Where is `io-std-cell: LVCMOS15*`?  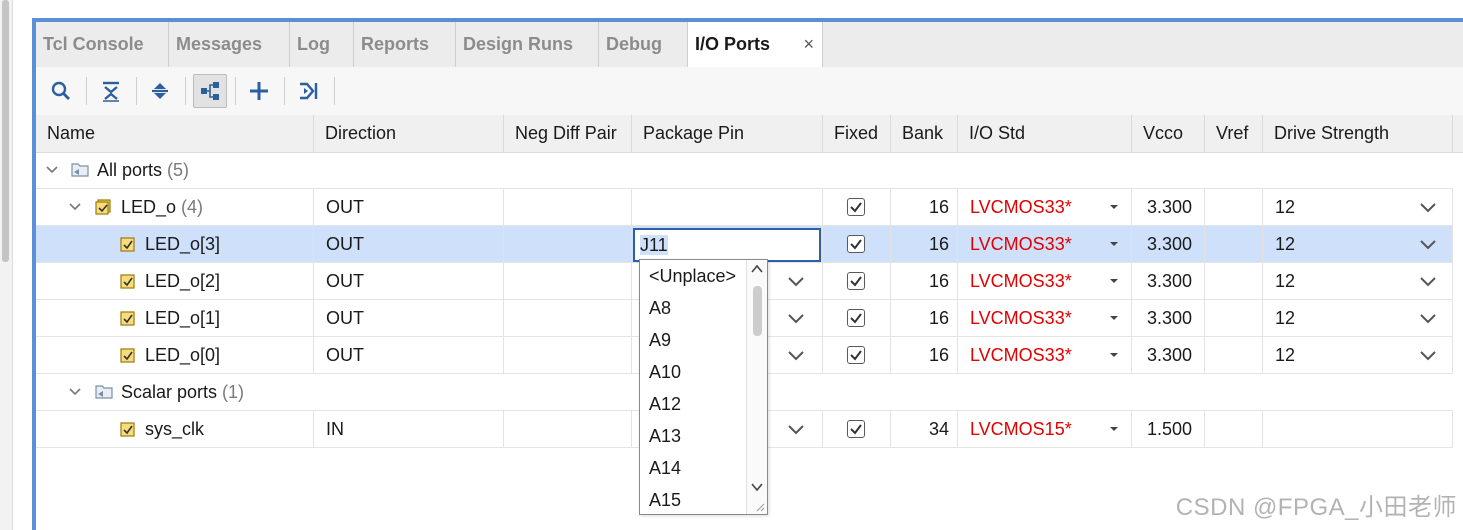
io-std-cell: LVCMOS15* is located at coordinates (1045, 429).